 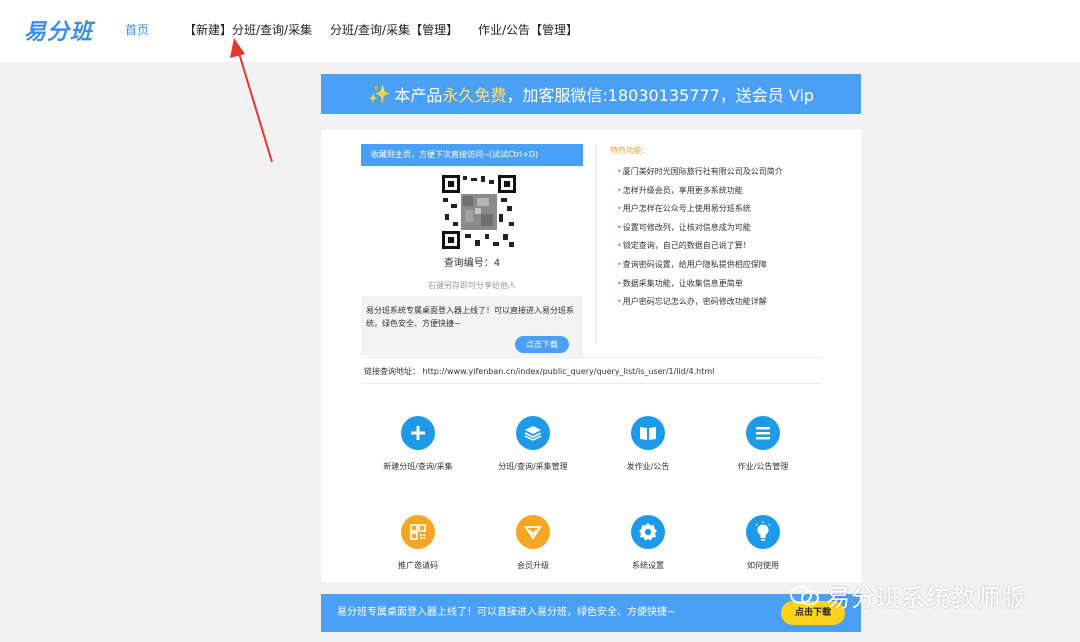 I want to click on feature-link: •厦门美好时光国际旅行社有限公司及公司简介, so click(x=700, y=174).